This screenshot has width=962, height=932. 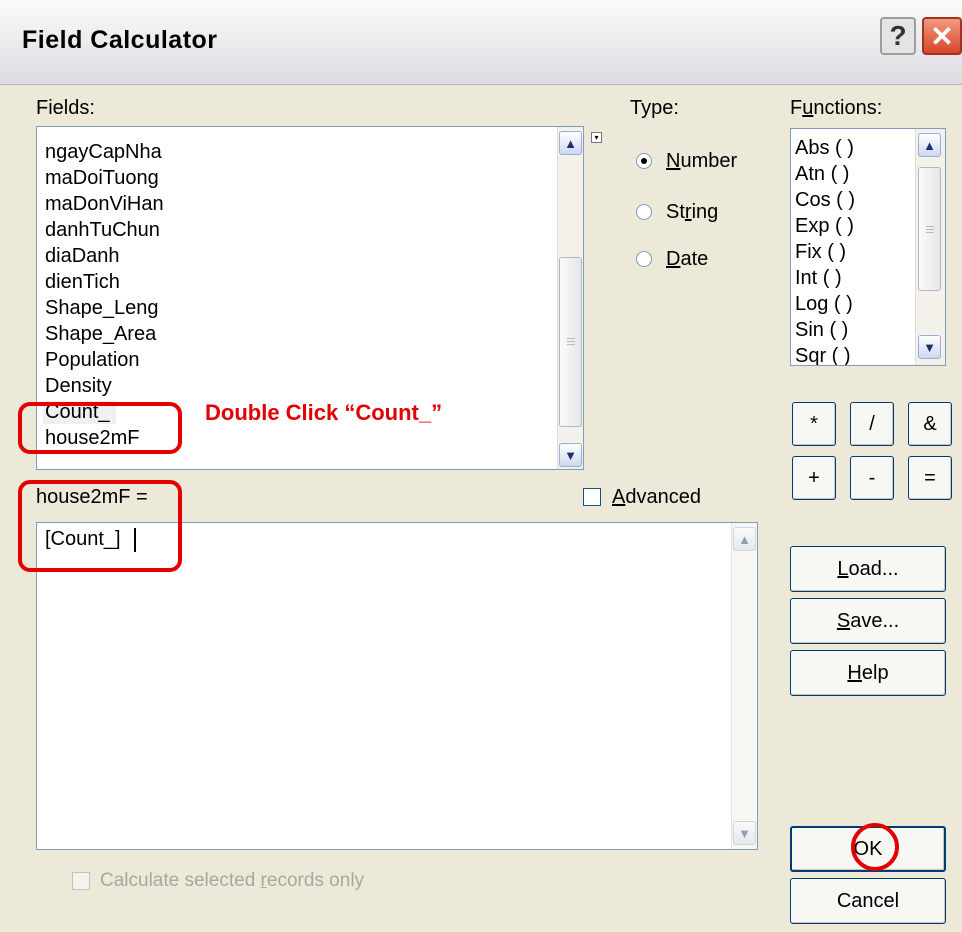 What do you see at coordinates (78, 386) in the screenshot?
I see `list-item: Density` at bounding box center [78, 386].